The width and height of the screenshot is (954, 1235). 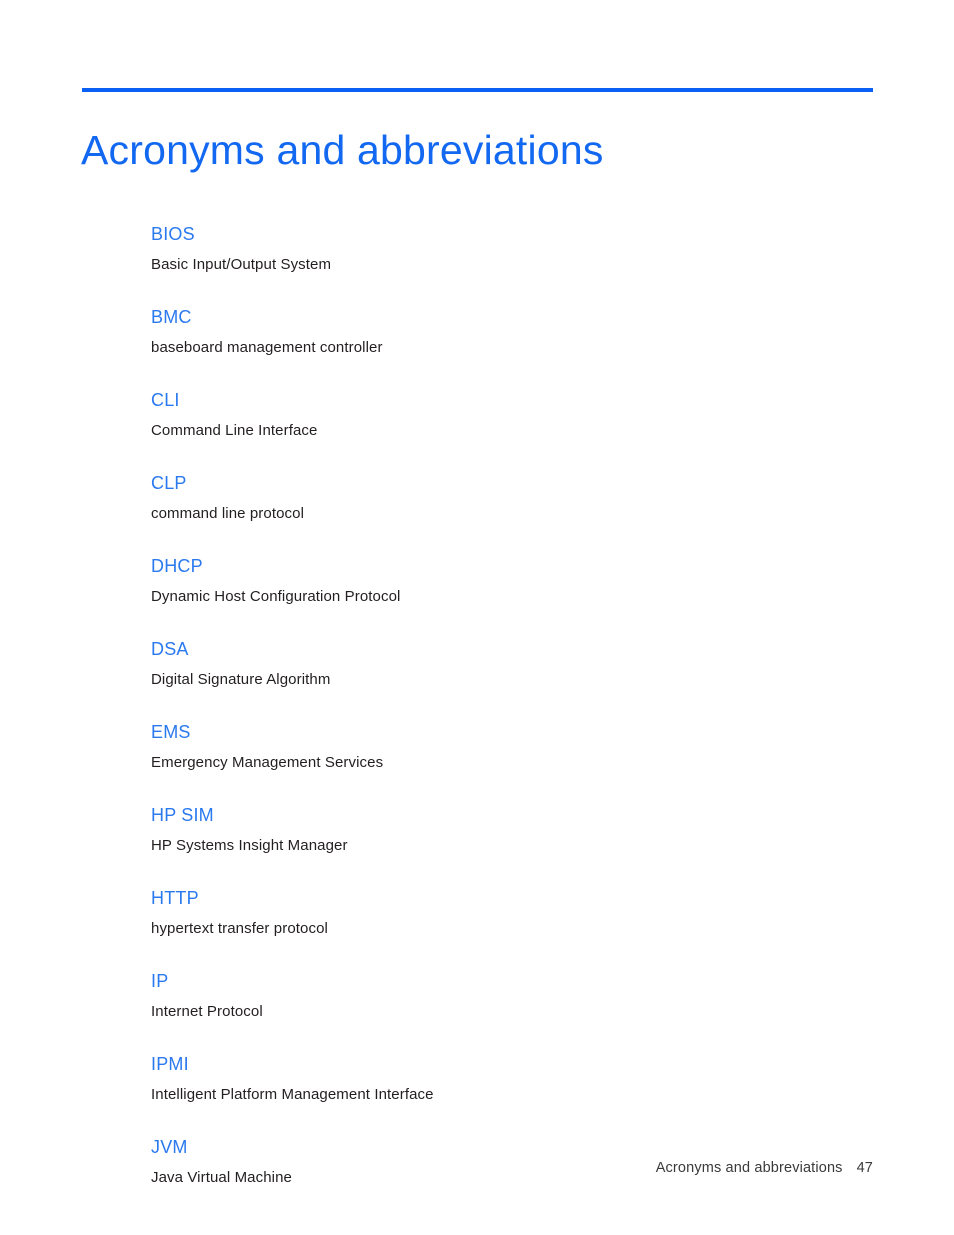 What do you see at coordinates (239, 928) in the screenshot?
I see `glossary-definition: hypertext transfer protocol` at bounding box center [239, 928].